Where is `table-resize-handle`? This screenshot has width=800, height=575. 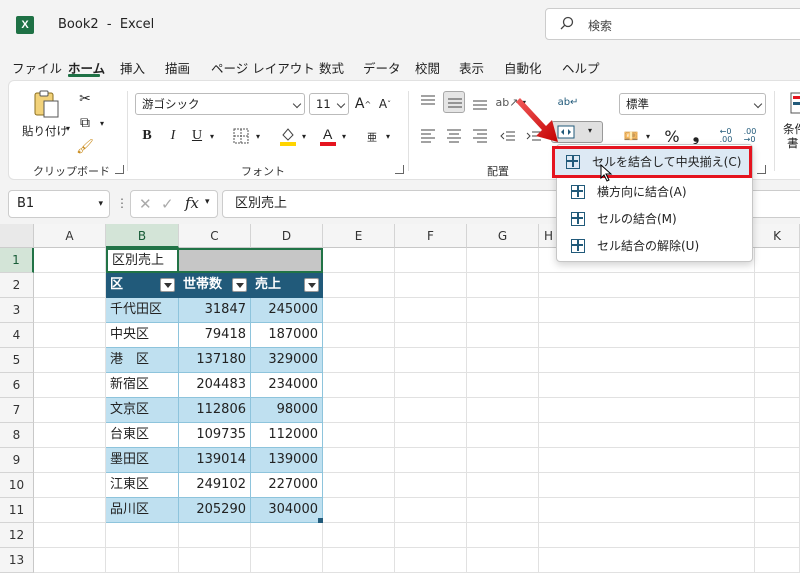 table-resize-handle is located at coordinates (320, 520).